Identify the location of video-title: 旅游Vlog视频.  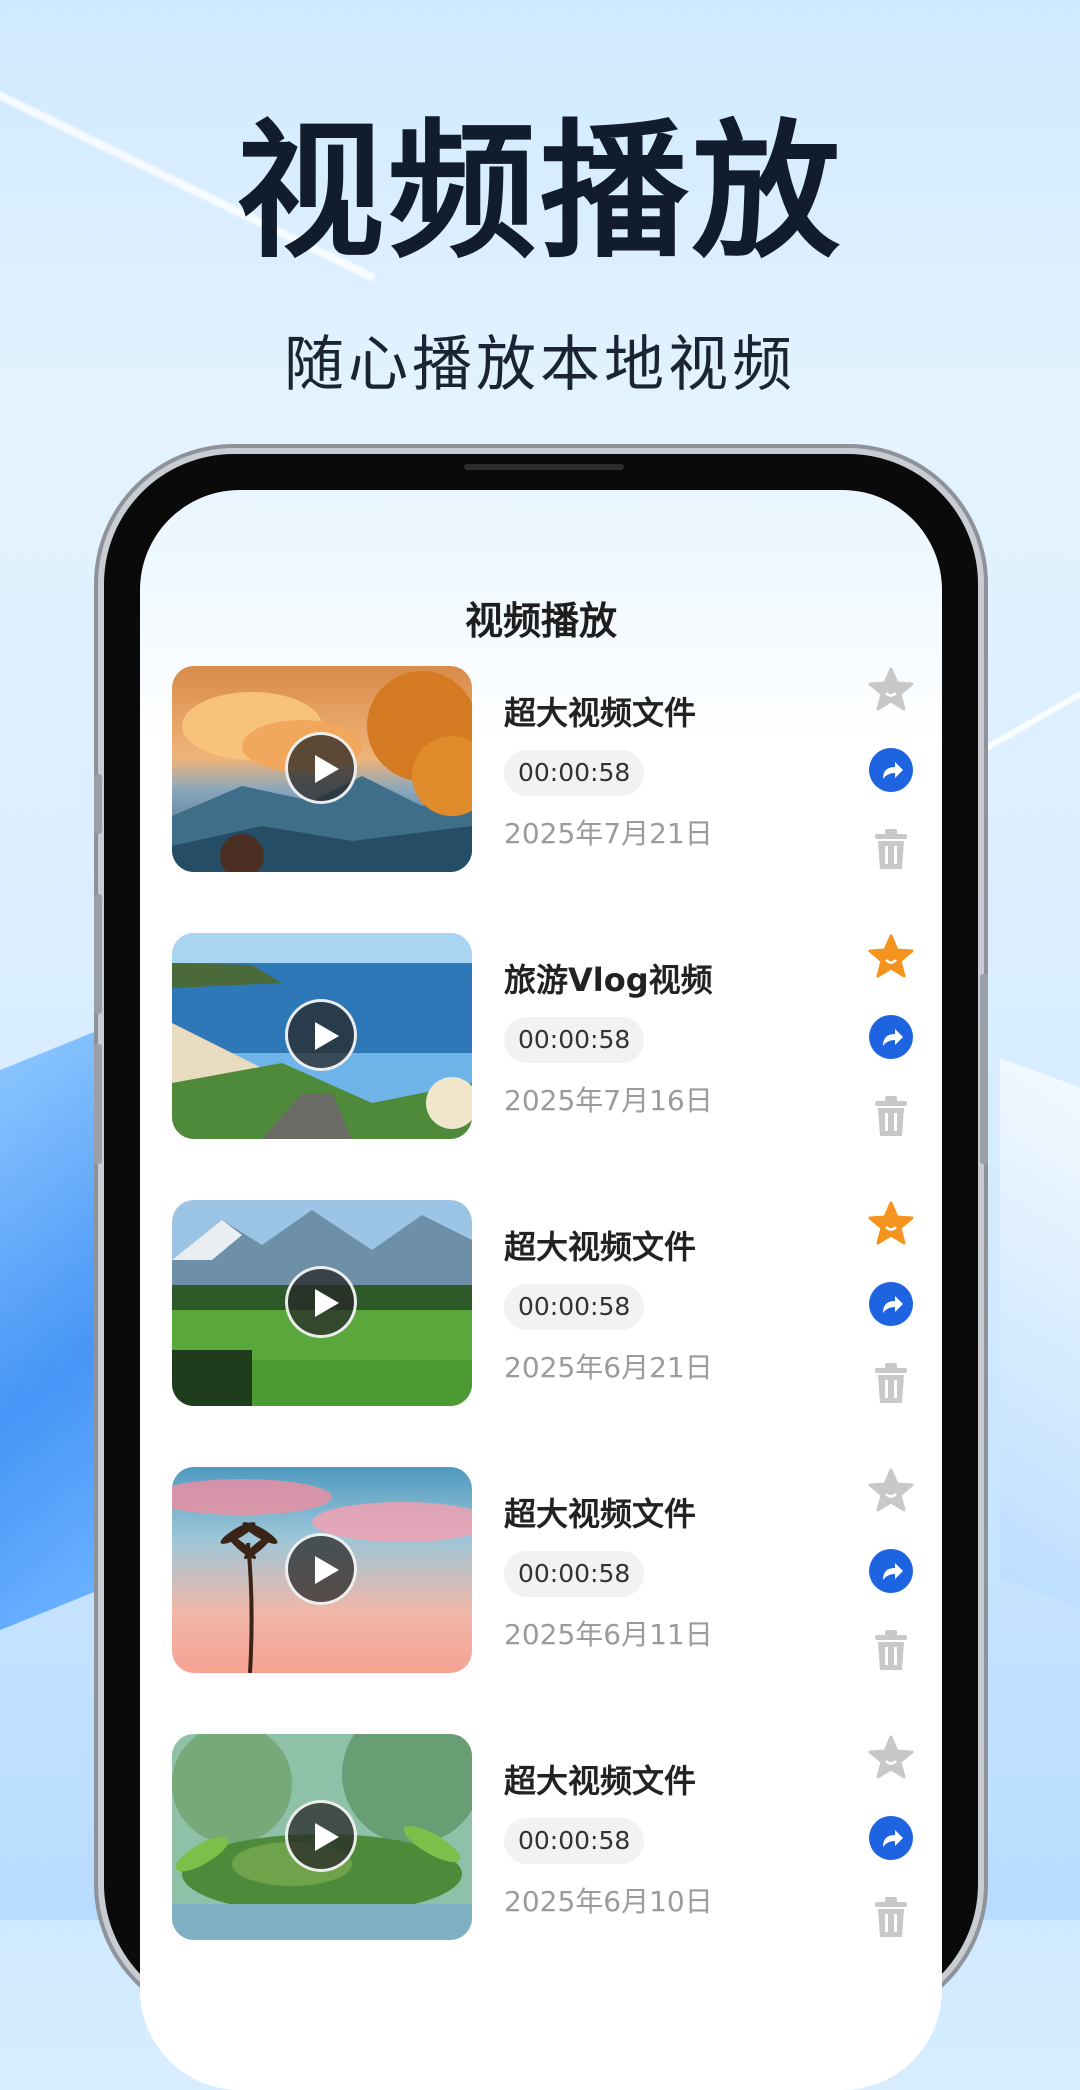
(608, 980).